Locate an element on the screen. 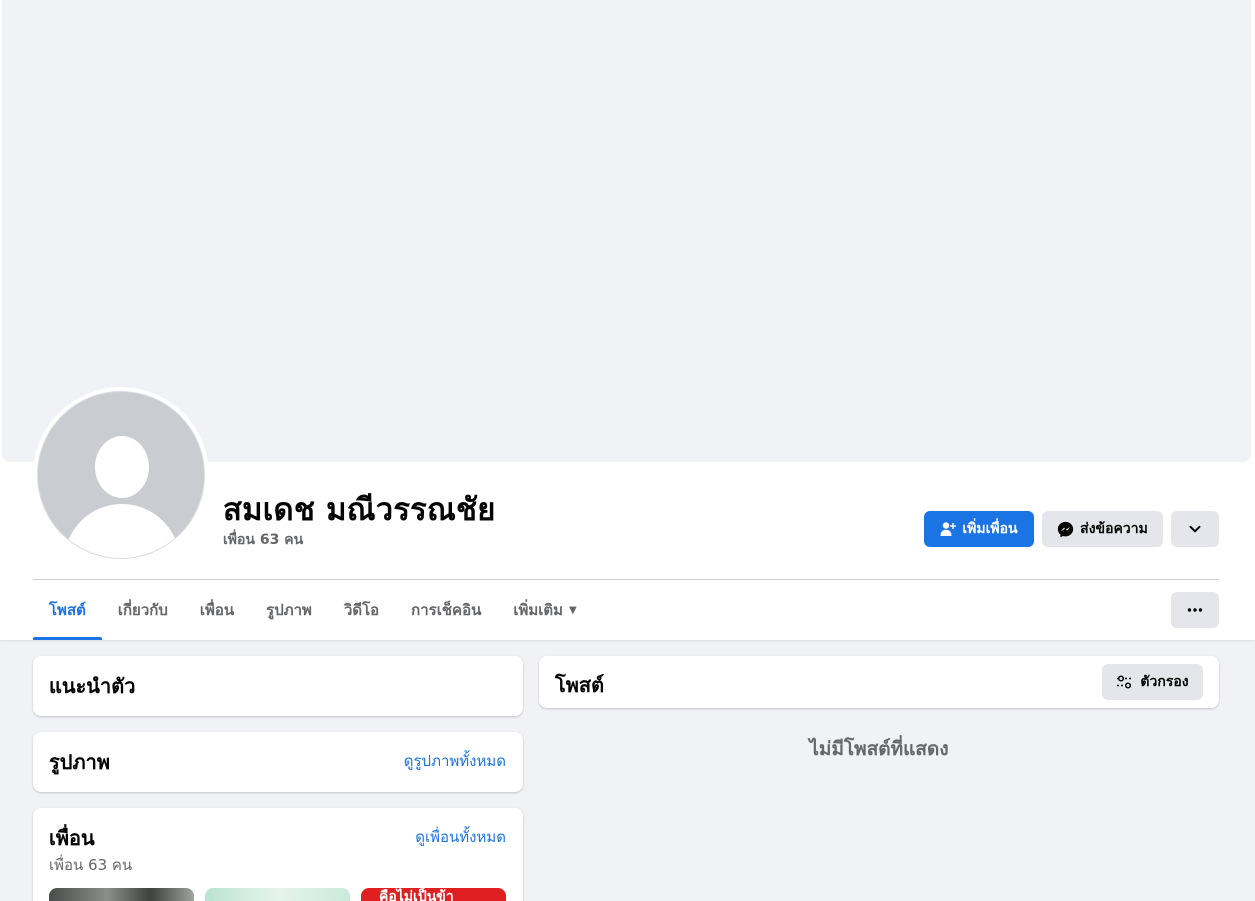  intro-title: แนะนำตัว is located at coordinates (92, 686).